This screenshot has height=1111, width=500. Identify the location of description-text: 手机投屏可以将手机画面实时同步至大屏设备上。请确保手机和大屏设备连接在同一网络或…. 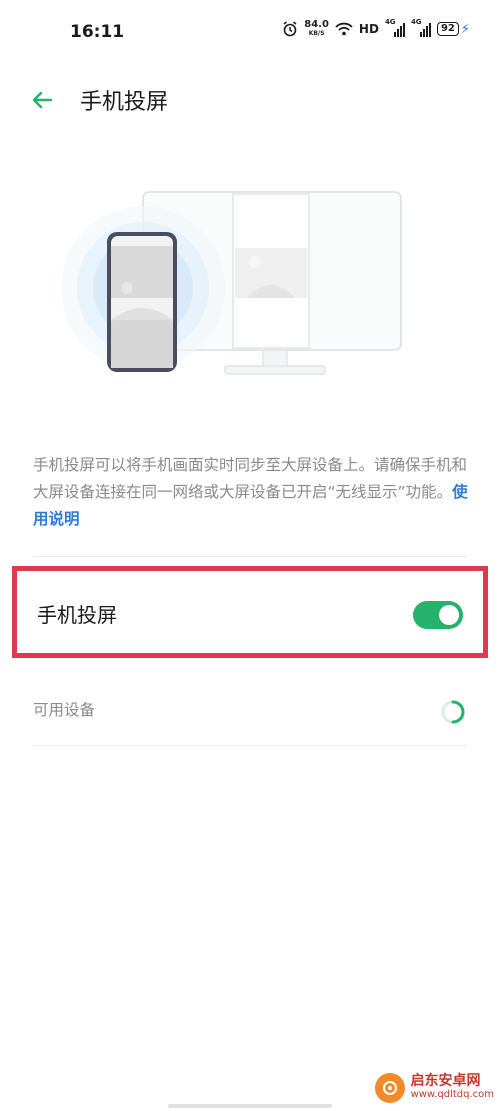
(250, 478).